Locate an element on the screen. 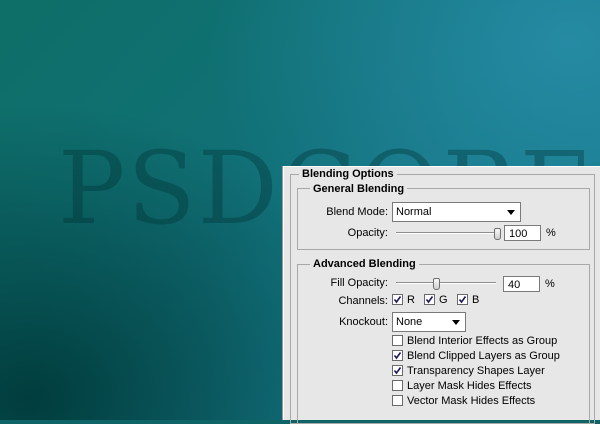 Image resolution: width=600 pixels, height=424 pixels. blend-mode-value: Normal is located at coordinates (414, 212).